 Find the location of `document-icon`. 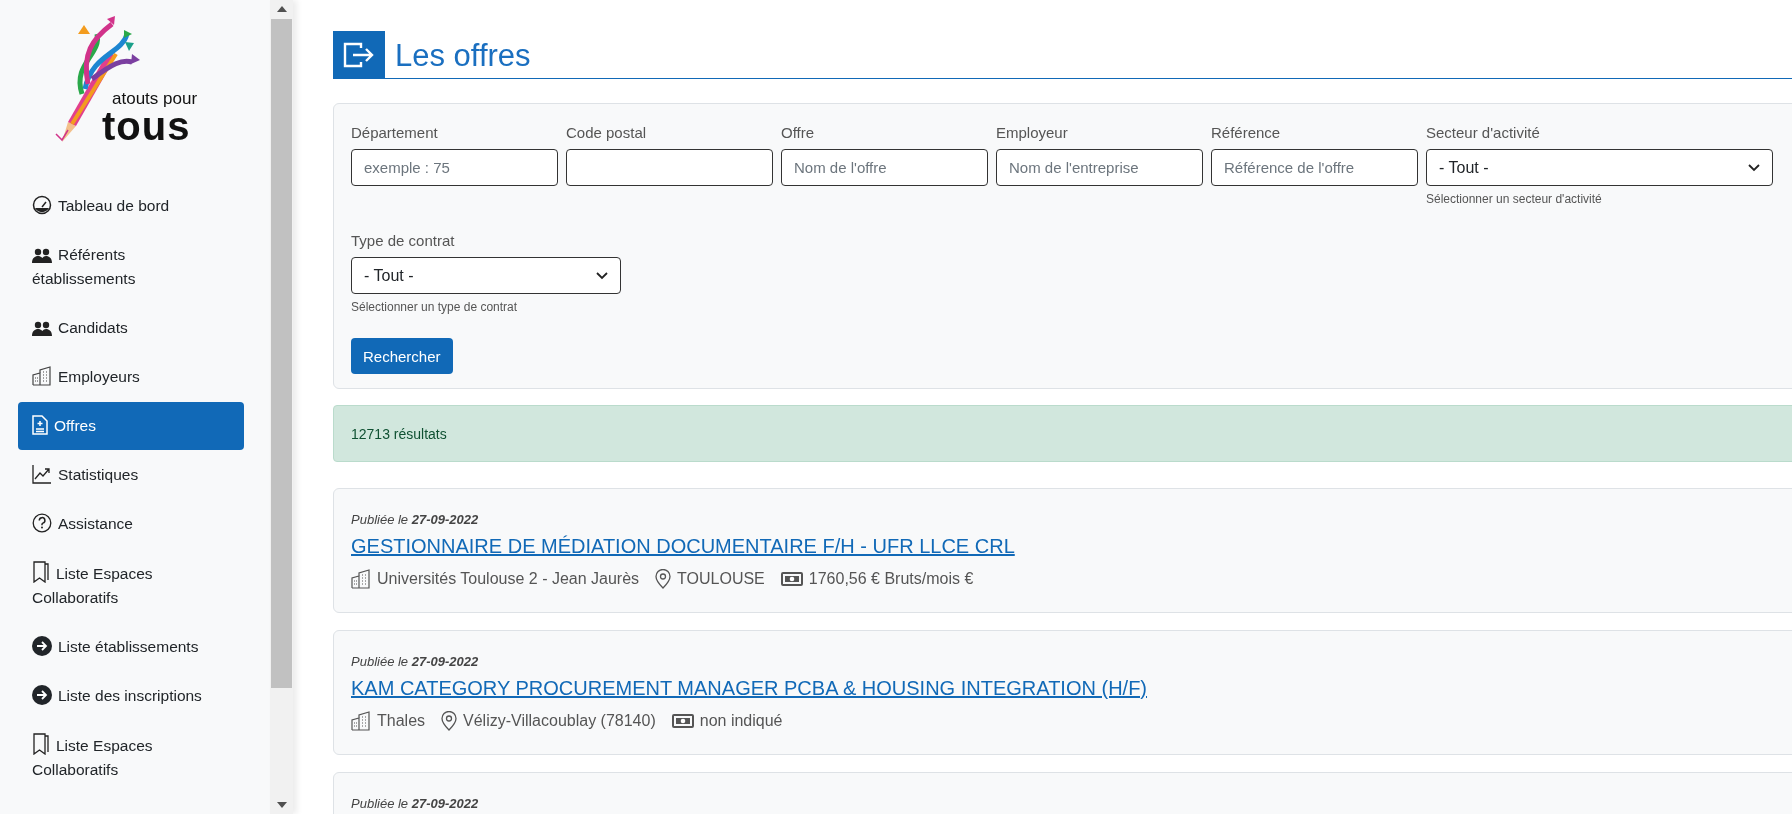

document-icon is located at coordinates (40, 425).